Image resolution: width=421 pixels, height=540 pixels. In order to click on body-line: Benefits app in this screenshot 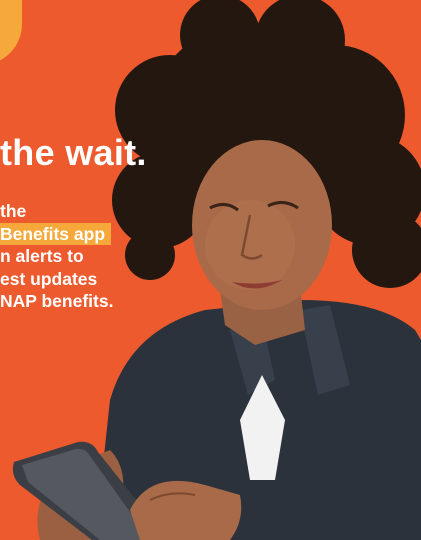, I will do `click(56, 234)`.